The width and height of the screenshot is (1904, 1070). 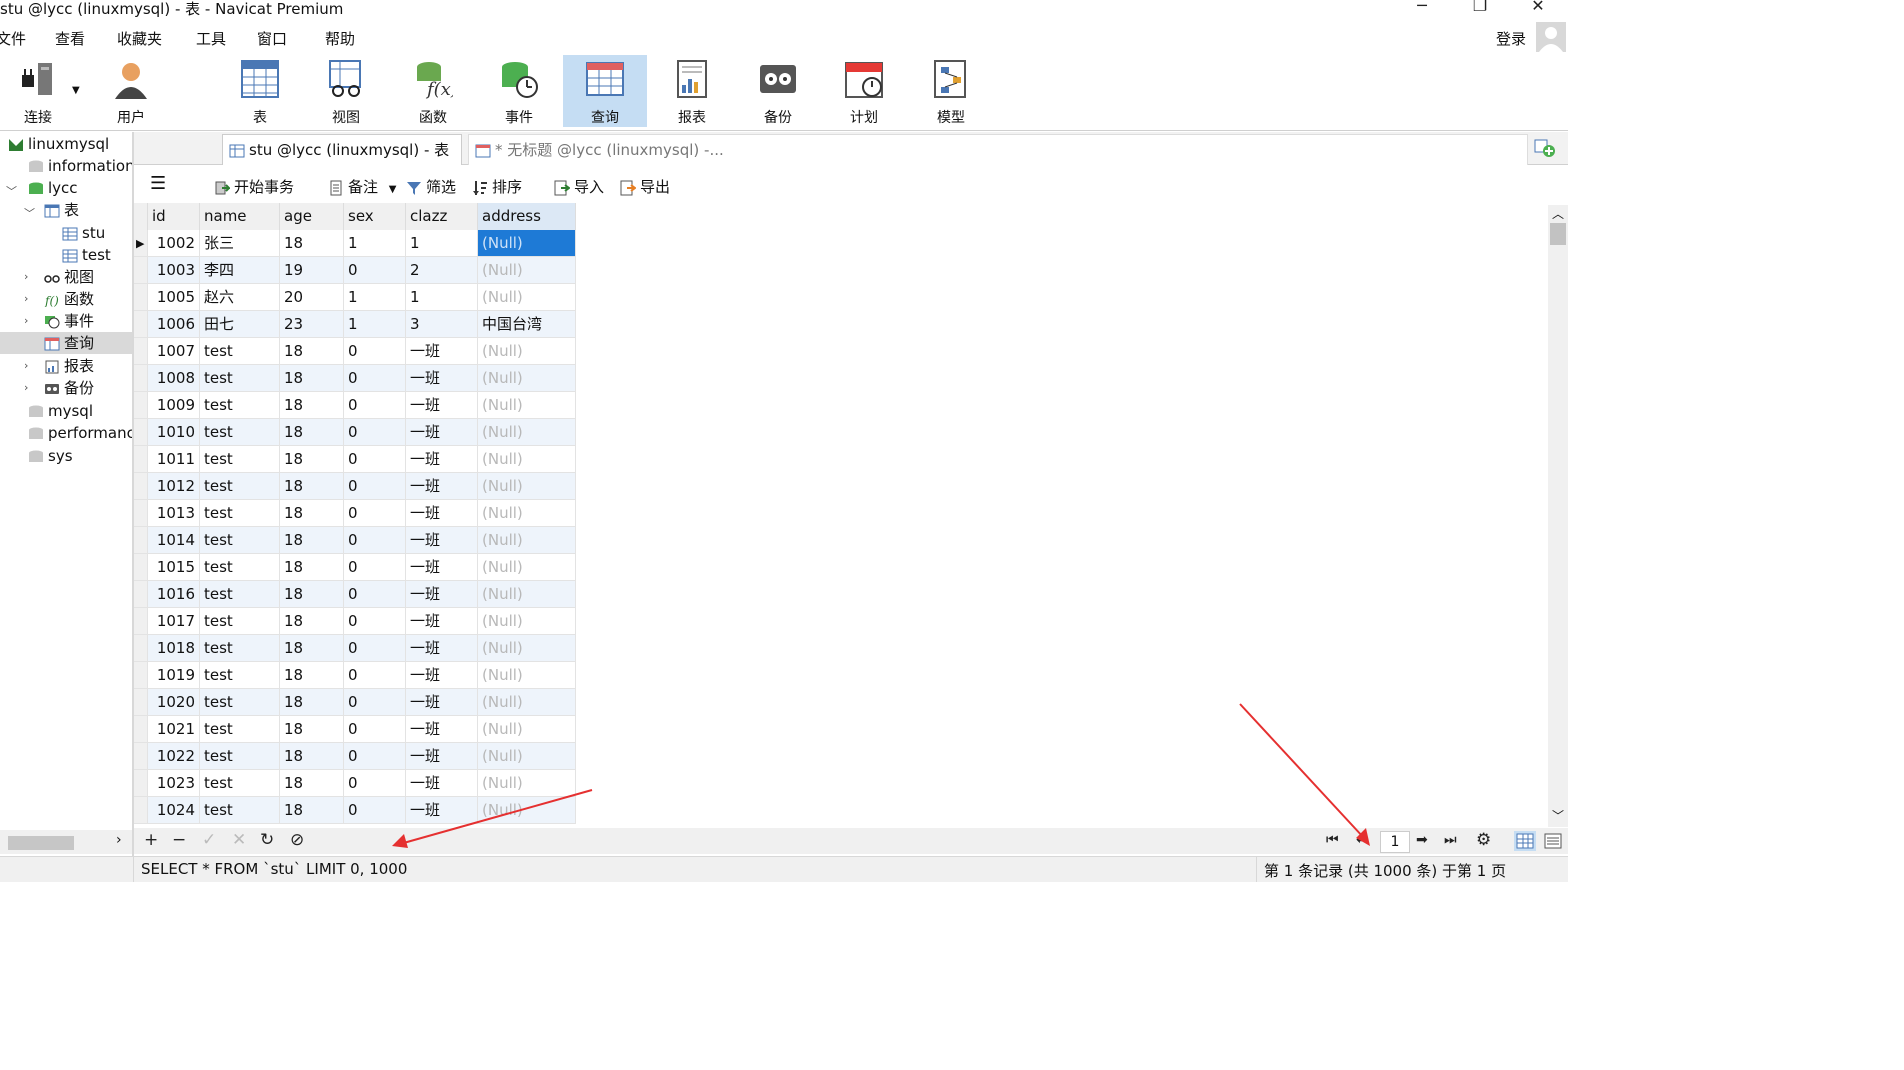 I want to click on previous-page-button: ⬅, so click(x=1362, y=840).